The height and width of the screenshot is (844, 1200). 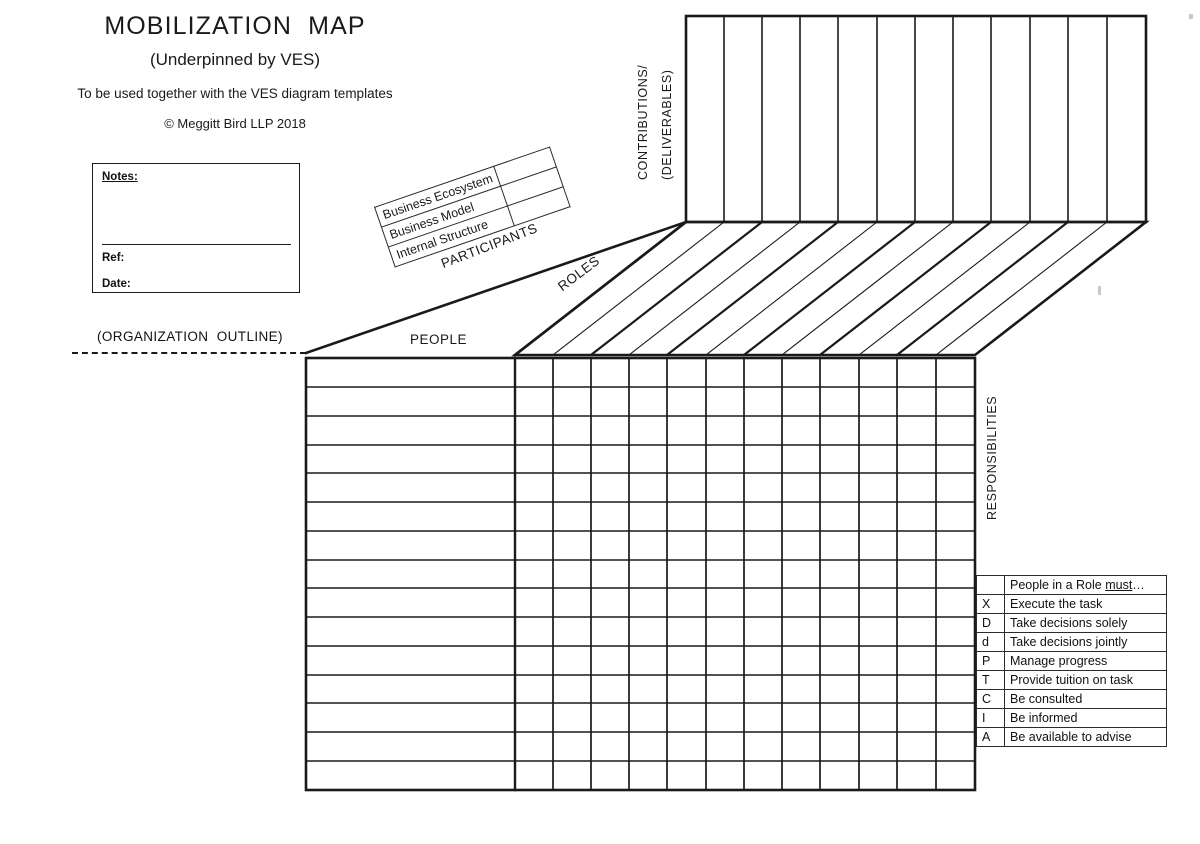 What do you see at coordinates (990, 680) in the screenshot?
I see `legend-code: T` at bounding box center [990, 680].